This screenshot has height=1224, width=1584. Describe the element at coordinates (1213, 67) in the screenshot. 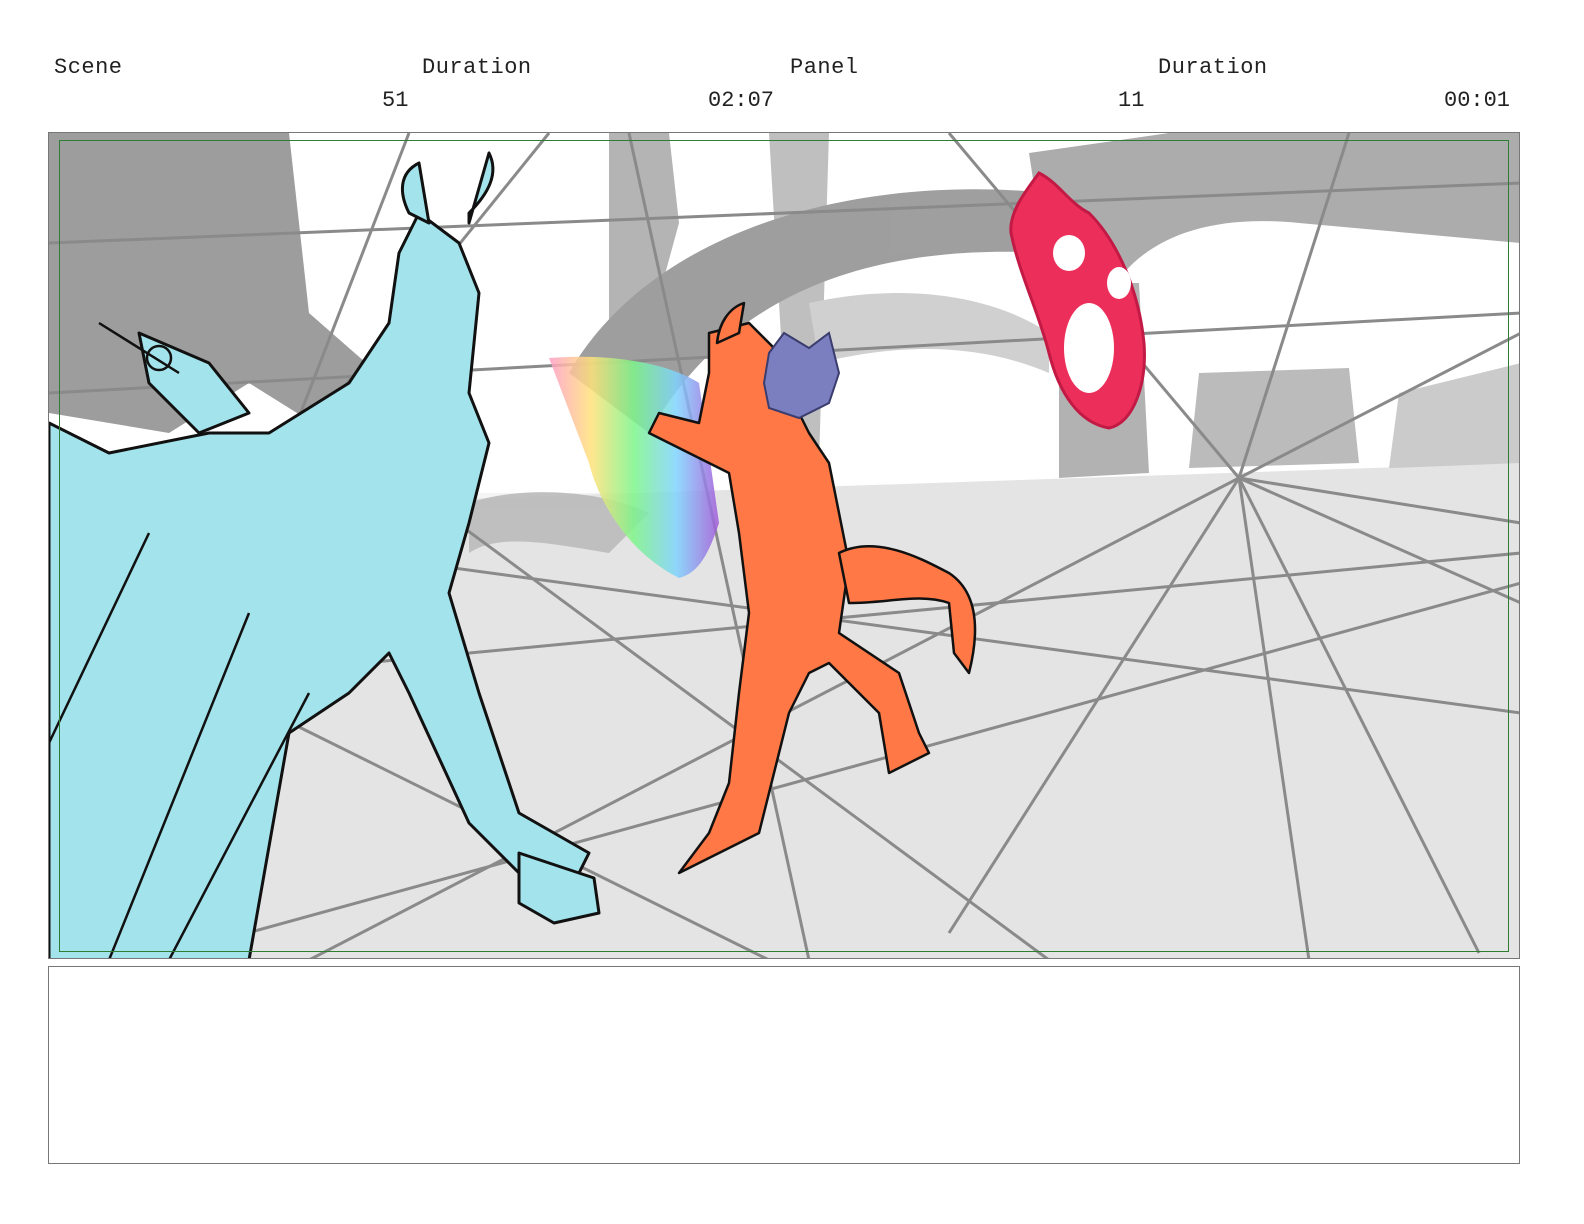

I see `panel-duration-label: Duration` at that location.